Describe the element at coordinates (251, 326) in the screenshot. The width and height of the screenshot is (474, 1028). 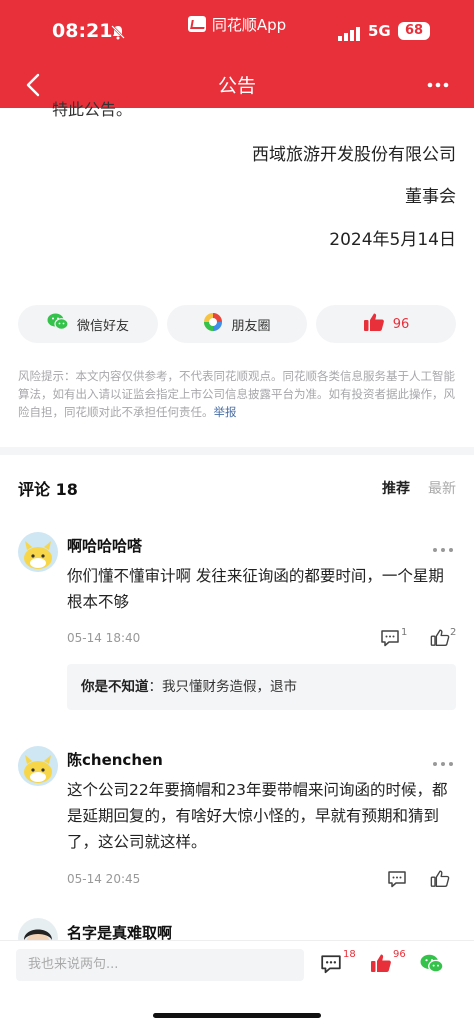
I see `share-moments-label: 朋友圈` at that location.